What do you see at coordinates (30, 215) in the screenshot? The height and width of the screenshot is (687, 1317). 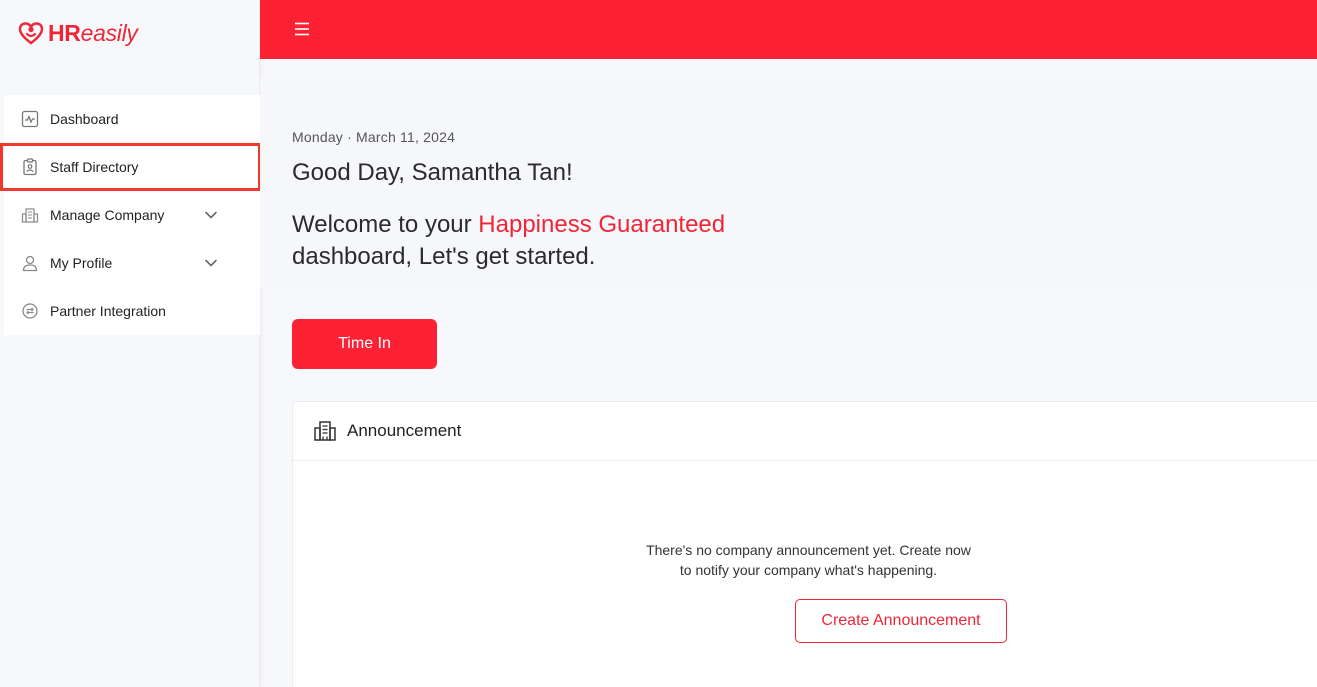 I see `building-icon` at bounding box center [30, 215].